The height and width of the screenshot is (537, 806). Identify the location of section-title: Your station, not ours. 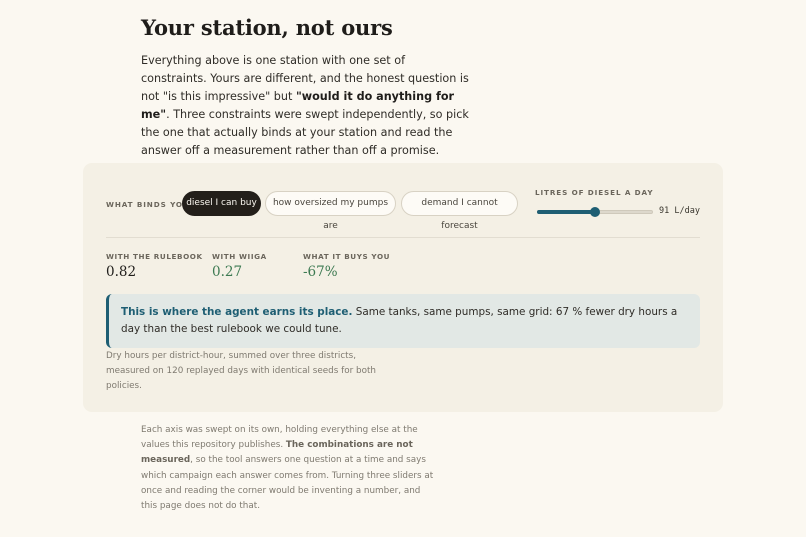
(267, 27).